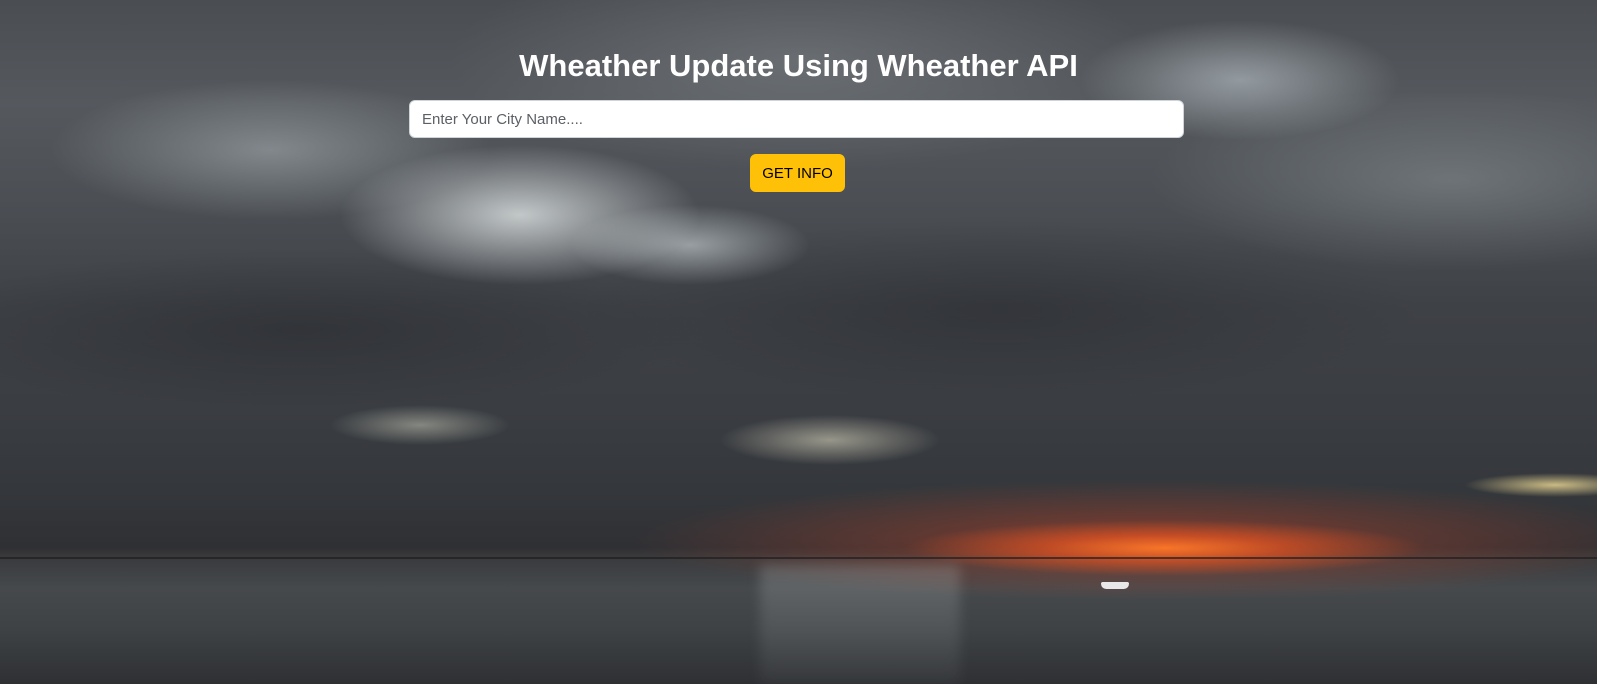  Describe the element at coordinates (798, 65) in the screenshot. I see `page-title: Wheather Update Using Wheather API` at that location.